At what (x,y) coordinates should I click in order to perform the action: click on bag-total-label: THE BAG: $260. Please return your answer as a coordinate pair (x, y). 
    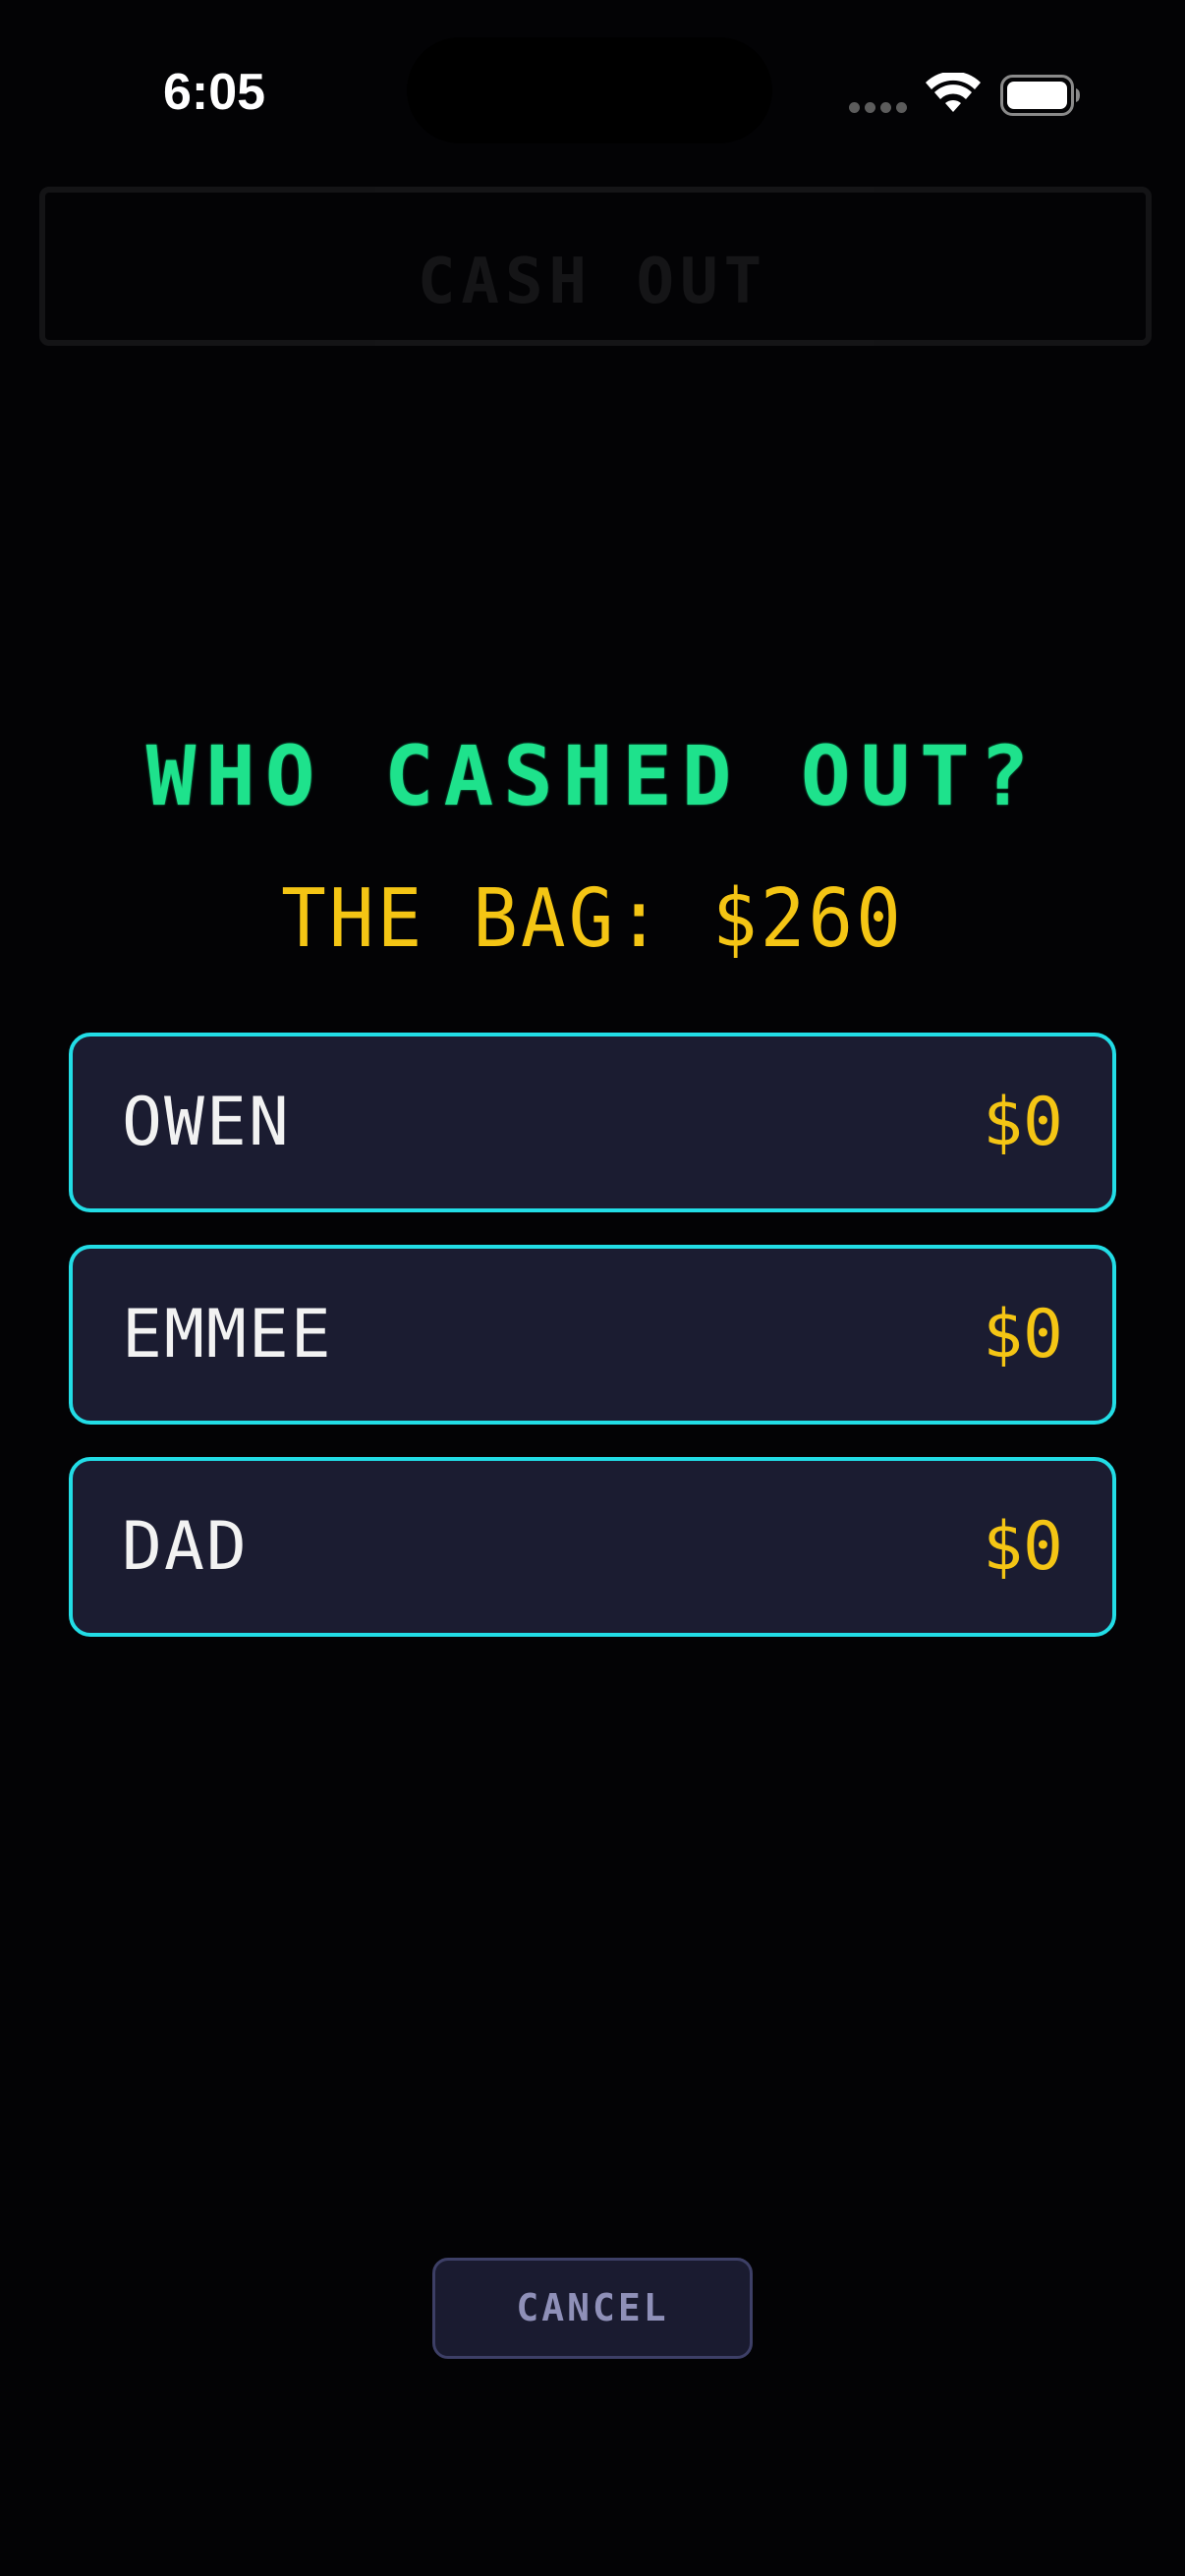
    Looking at the image, I should click on (592, 918).